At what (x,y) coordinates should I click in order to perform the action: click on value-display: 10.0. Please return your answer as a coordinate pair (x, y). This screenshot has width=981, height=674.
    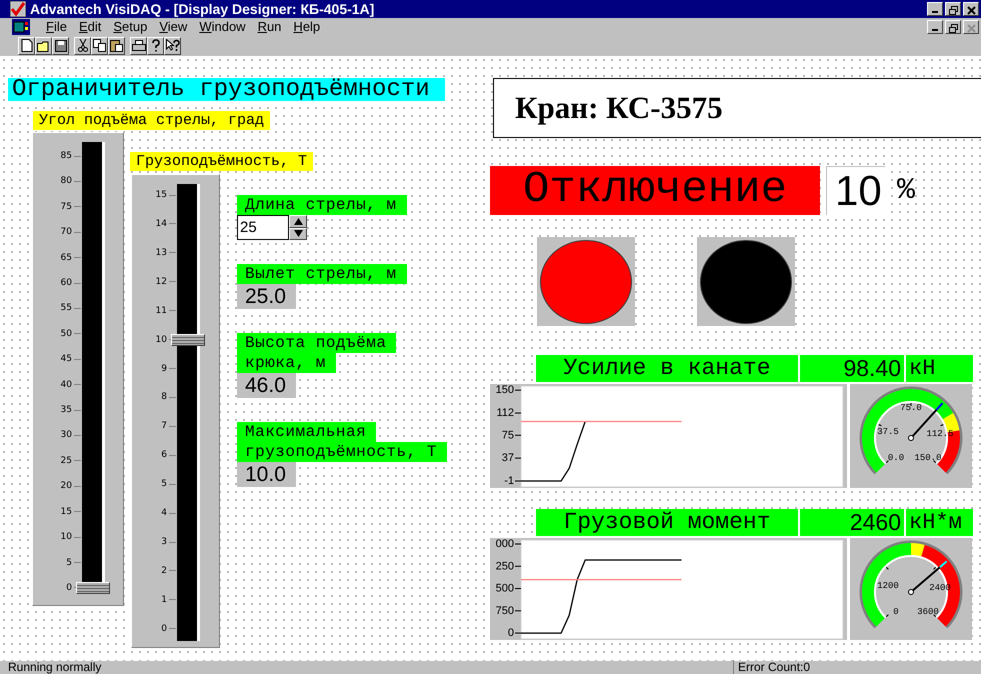
    Looking at the image, I should click on (266, 474).